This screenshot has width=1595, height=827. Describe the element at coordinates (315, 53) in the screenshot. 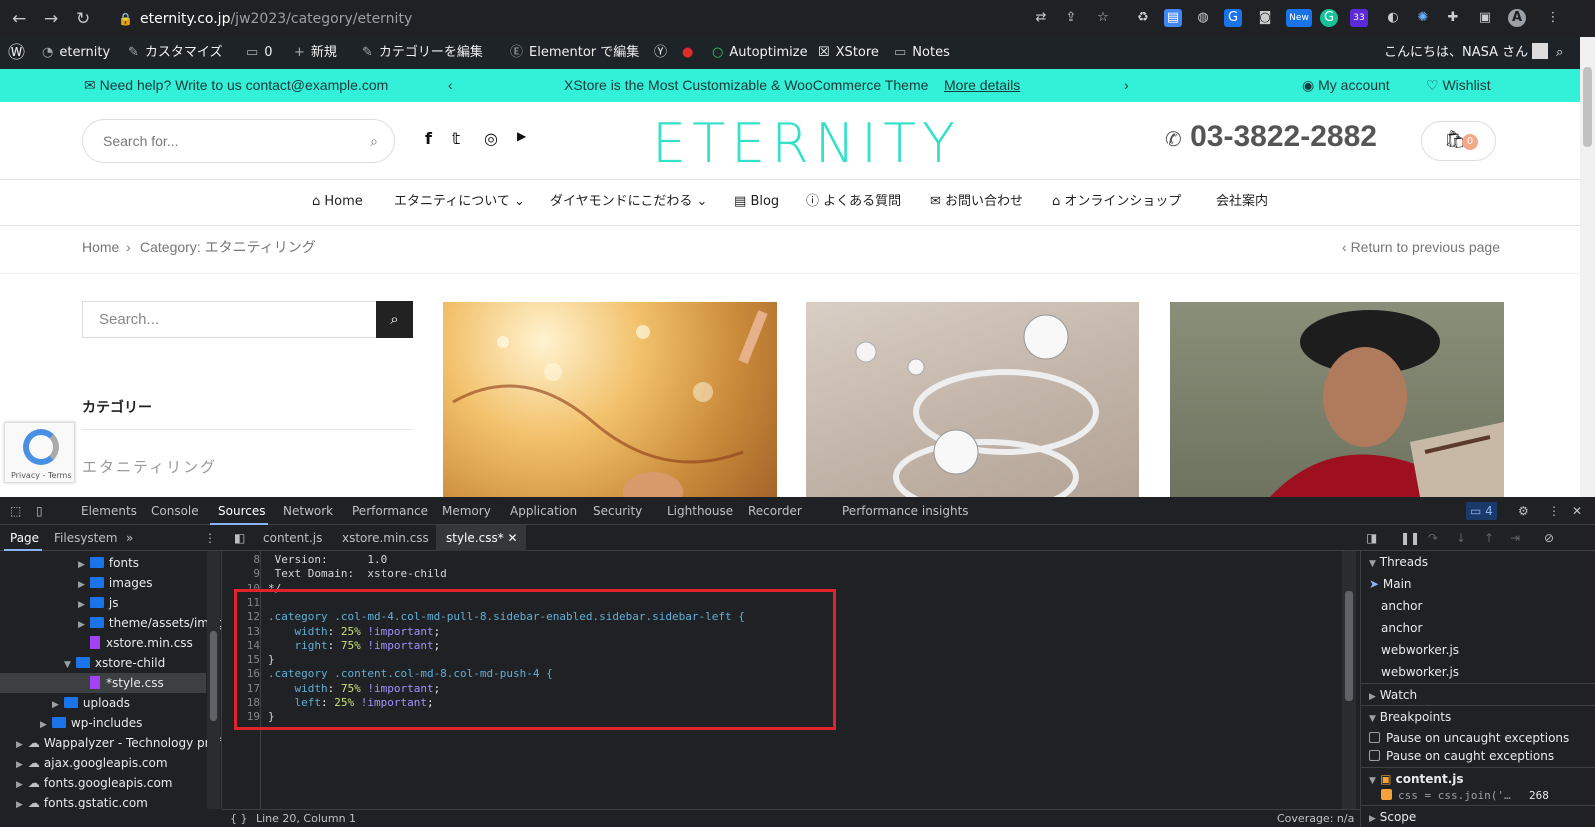

I see `wp-new-link: + 新規` at that location.